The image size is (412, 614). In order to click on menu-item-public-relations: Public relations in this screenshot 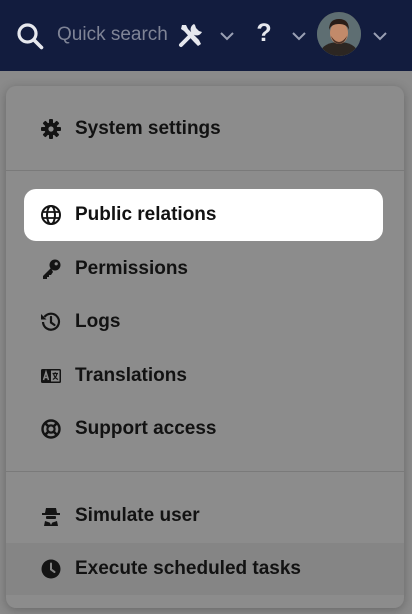, I will do `click(203, 215)`.